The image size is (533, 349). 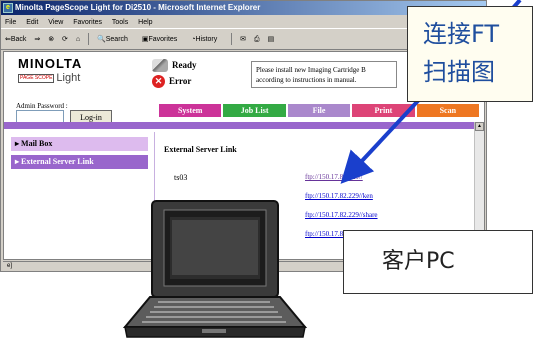 I want to click on search-label: Search, so click(x=116, y=39).